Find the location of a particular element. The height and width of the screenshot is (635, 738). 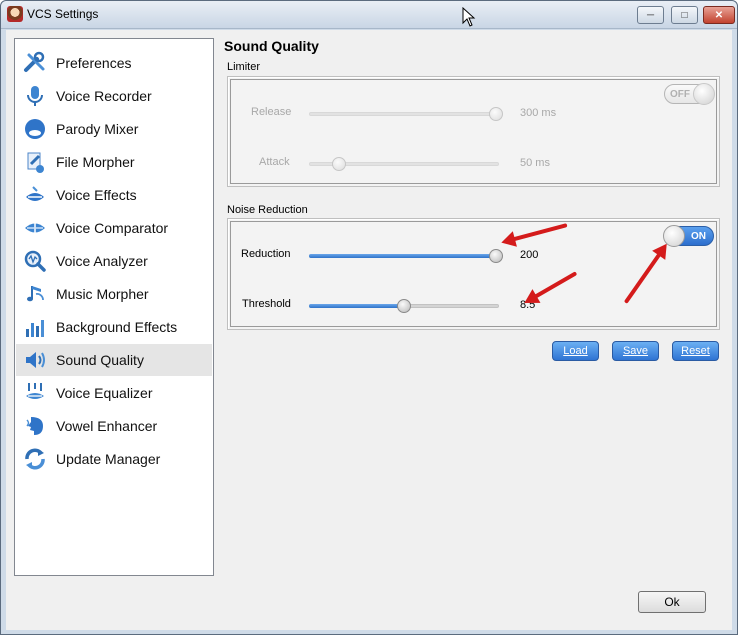

sidebar-item-label: Background Effects is located at coordinates (117, 327).